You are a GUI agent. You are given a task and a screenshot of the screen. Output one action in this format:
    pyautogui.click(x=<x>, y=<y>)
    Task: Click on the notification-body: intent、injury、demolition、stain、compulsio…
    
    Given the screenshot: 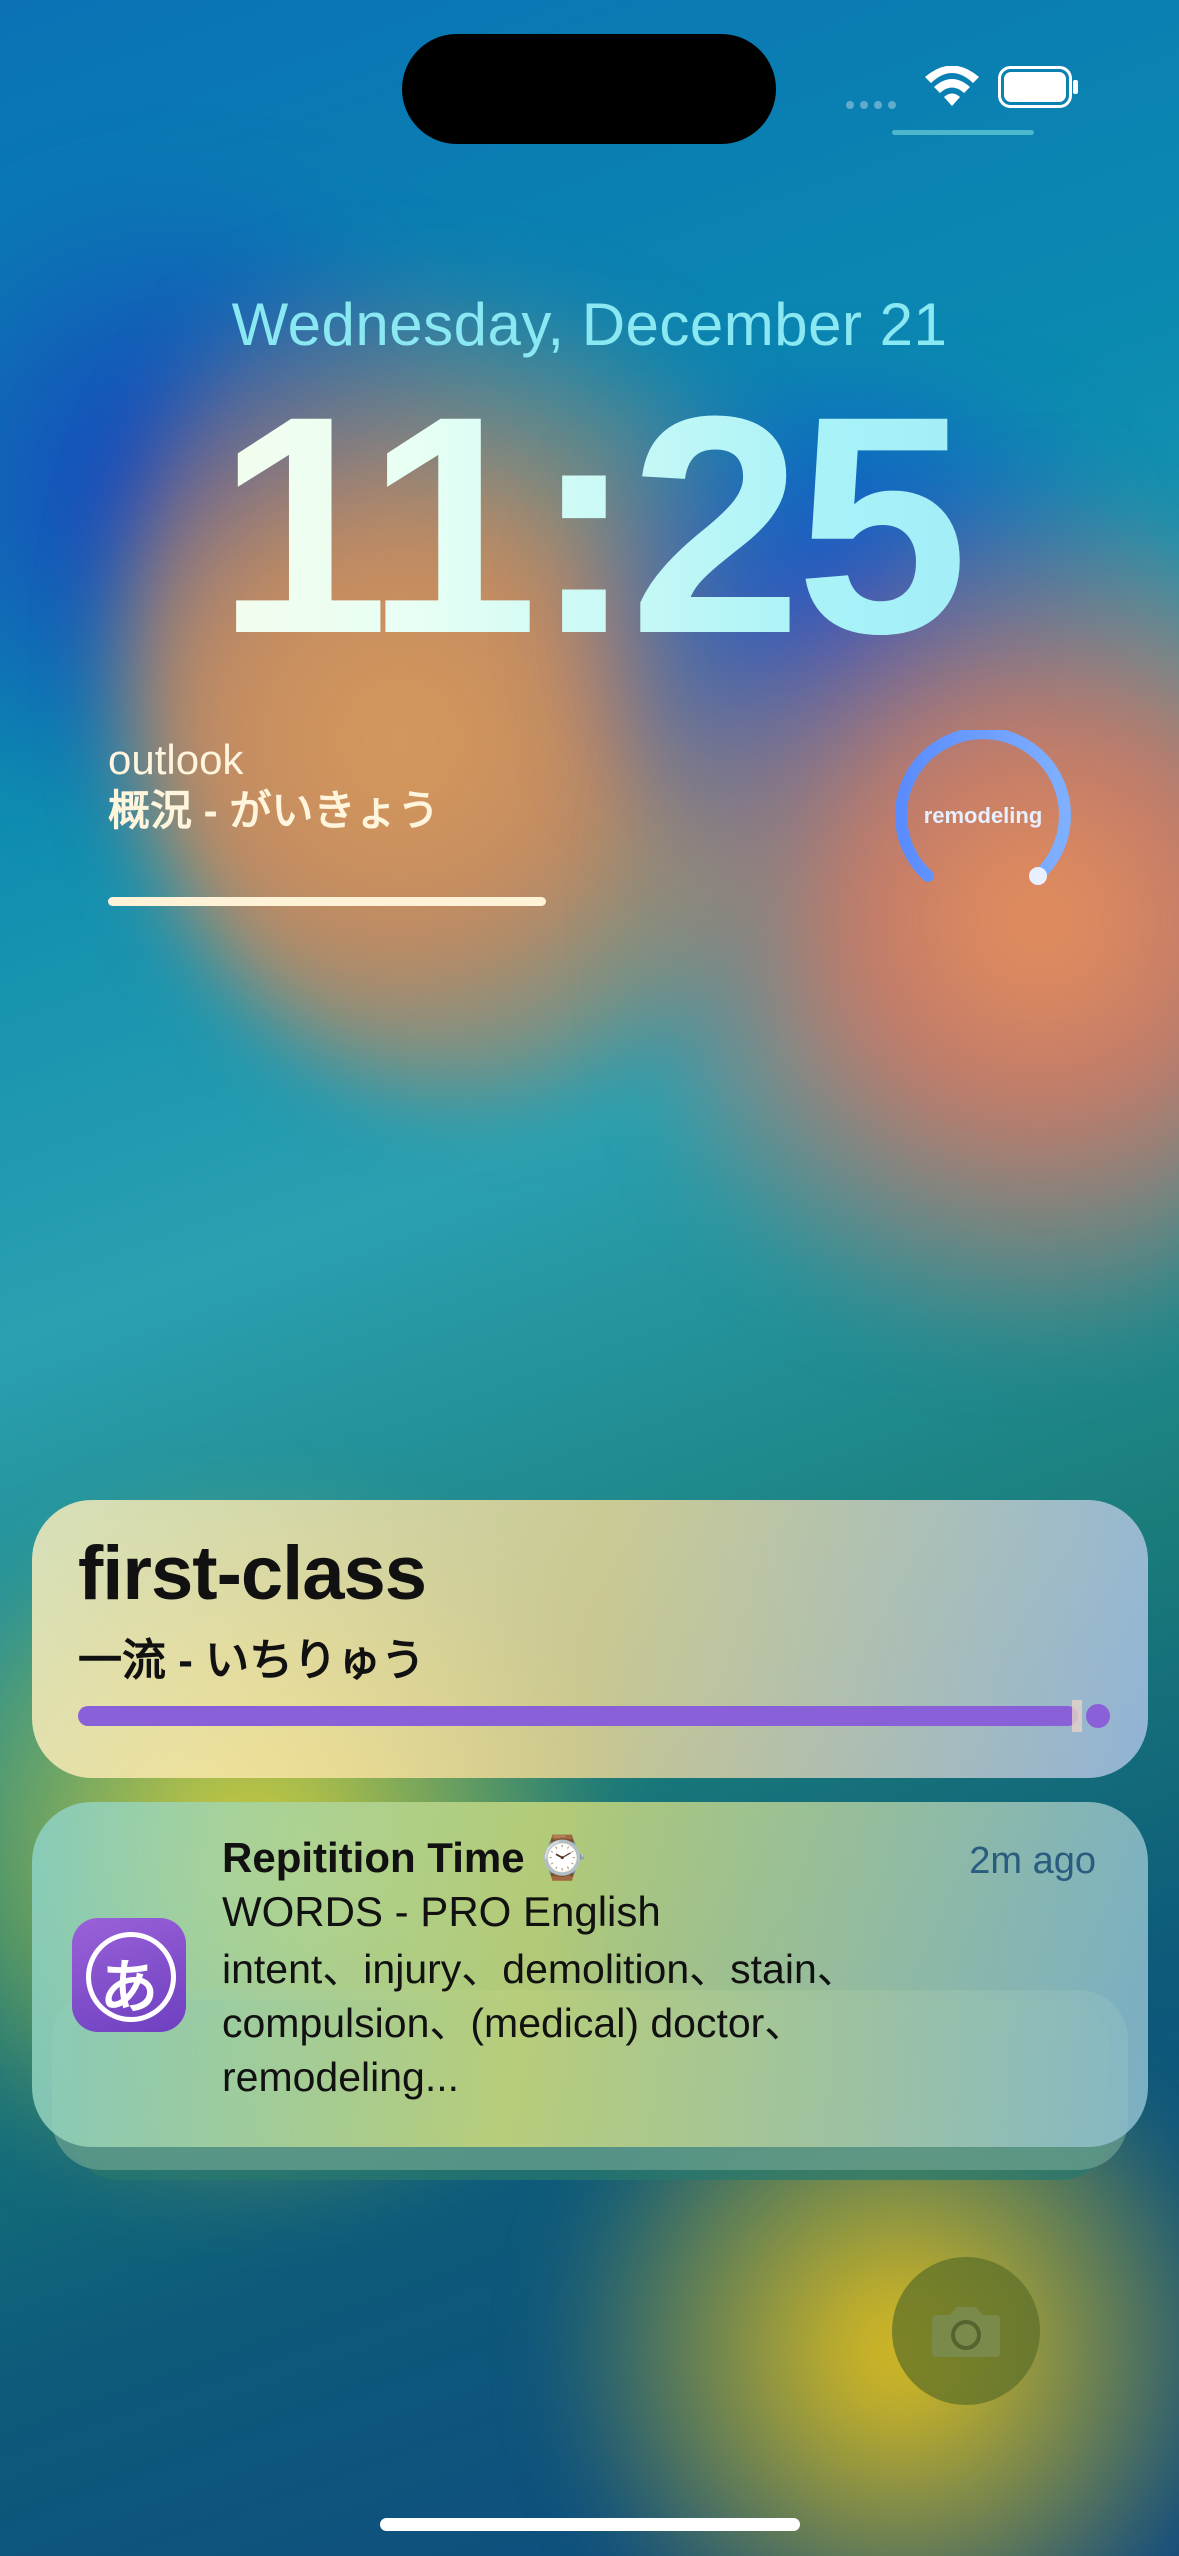 What is the action you would take?
    pyautogui.click(x=540, y=2023)
    